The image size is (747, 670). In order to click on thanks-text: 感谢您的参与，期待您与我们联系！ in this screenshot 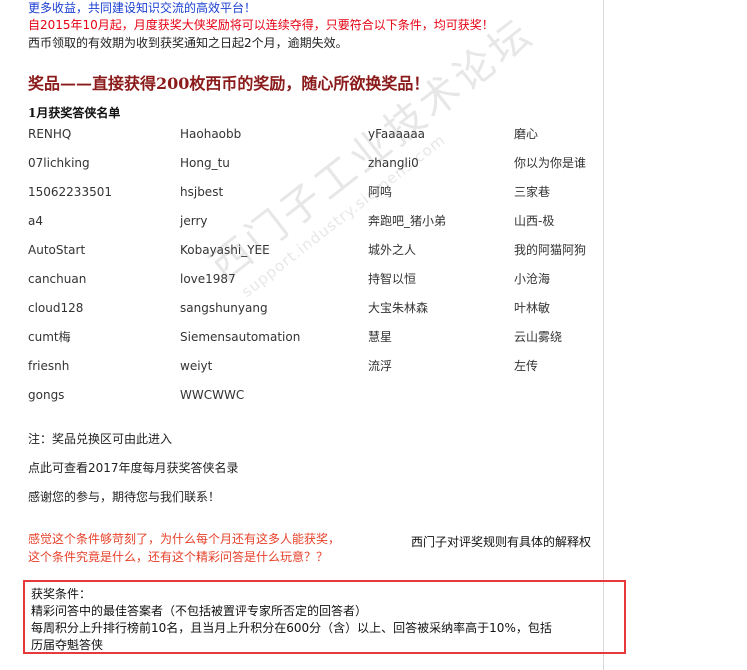, I will do `click(124, 497)`.